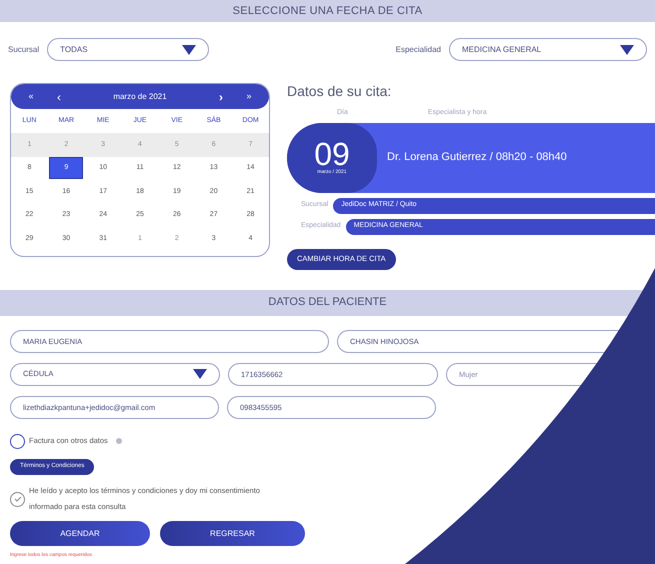 The width and height of the screenshot is (655, 564). What do you see at coordinates (232, 533) in the screenshot?
I see `action-button: REGRESAR` at bounding box center [232, 533].